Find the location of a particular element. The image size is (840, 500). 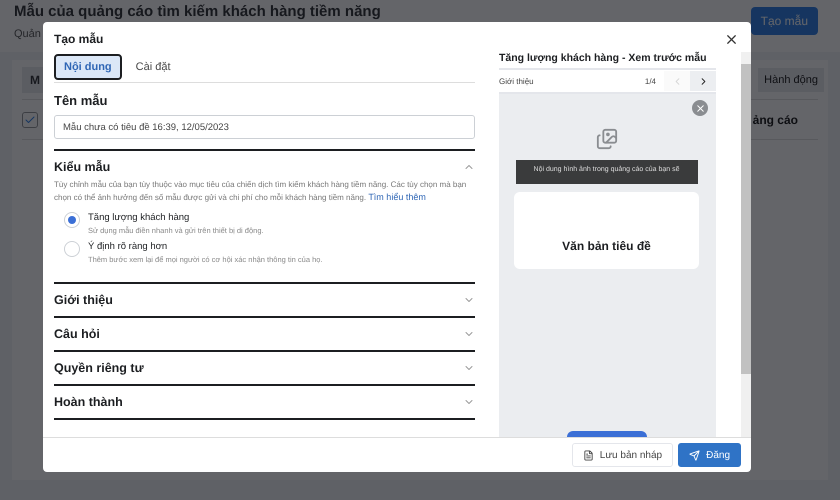

option-label: Tăng lượng khách hàng is located at coordinates (139, 217).